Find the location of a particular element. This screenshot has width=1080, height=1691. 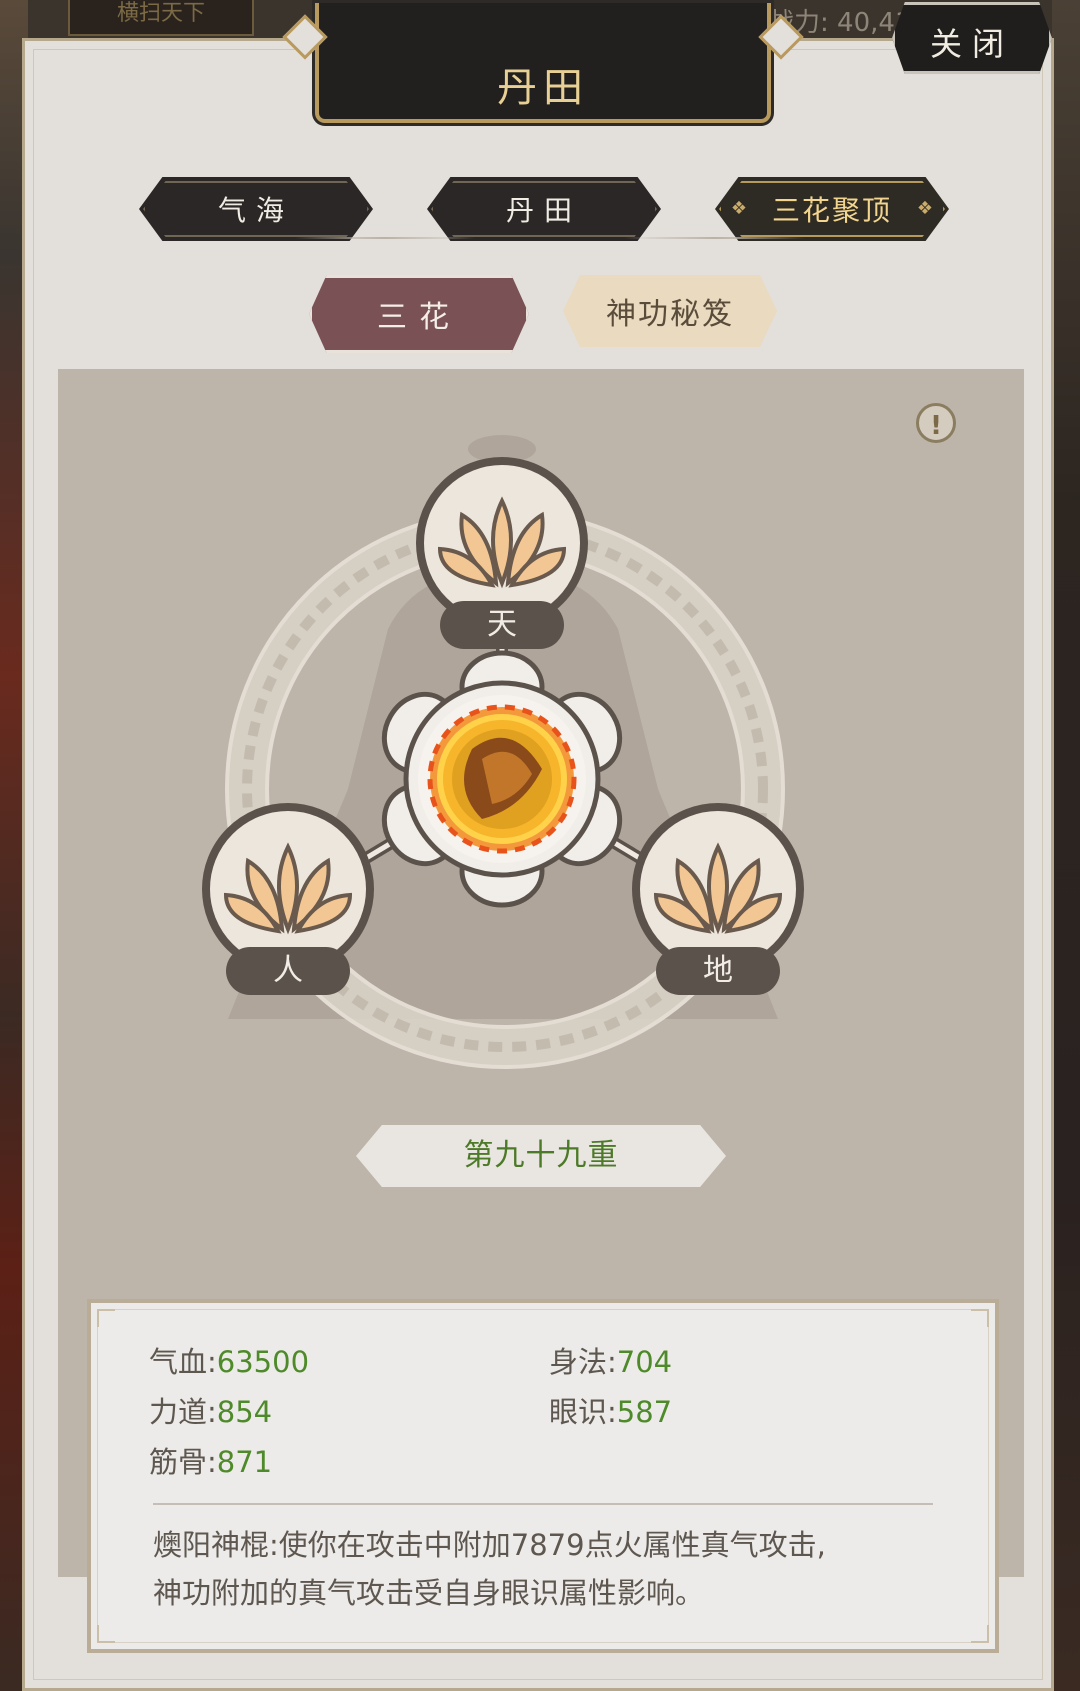

description-line: 燠阳神棍:使你在攻击中附加7879点火属性真气攻击, is located at coordinates (489, 1545).